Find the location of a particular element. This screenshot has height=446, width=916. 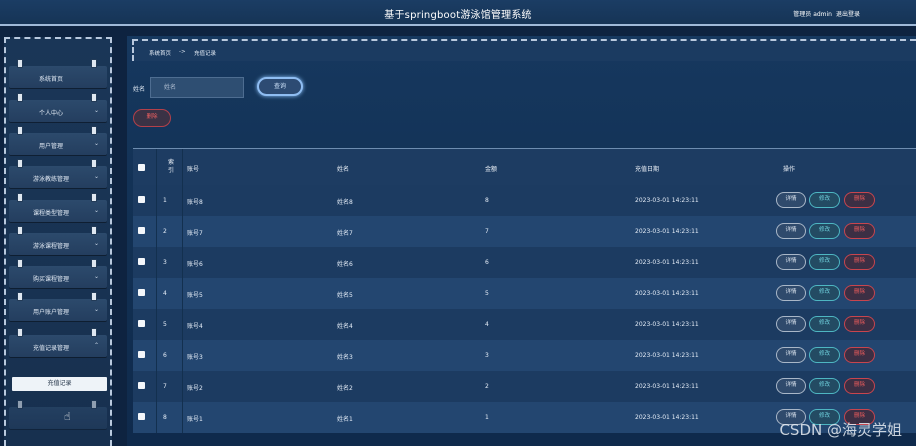

table-row: 1 账号8 姓名8 8 2023-03-01 14:23:11 详情 修改 删除 is located at coordinates (524, 200).